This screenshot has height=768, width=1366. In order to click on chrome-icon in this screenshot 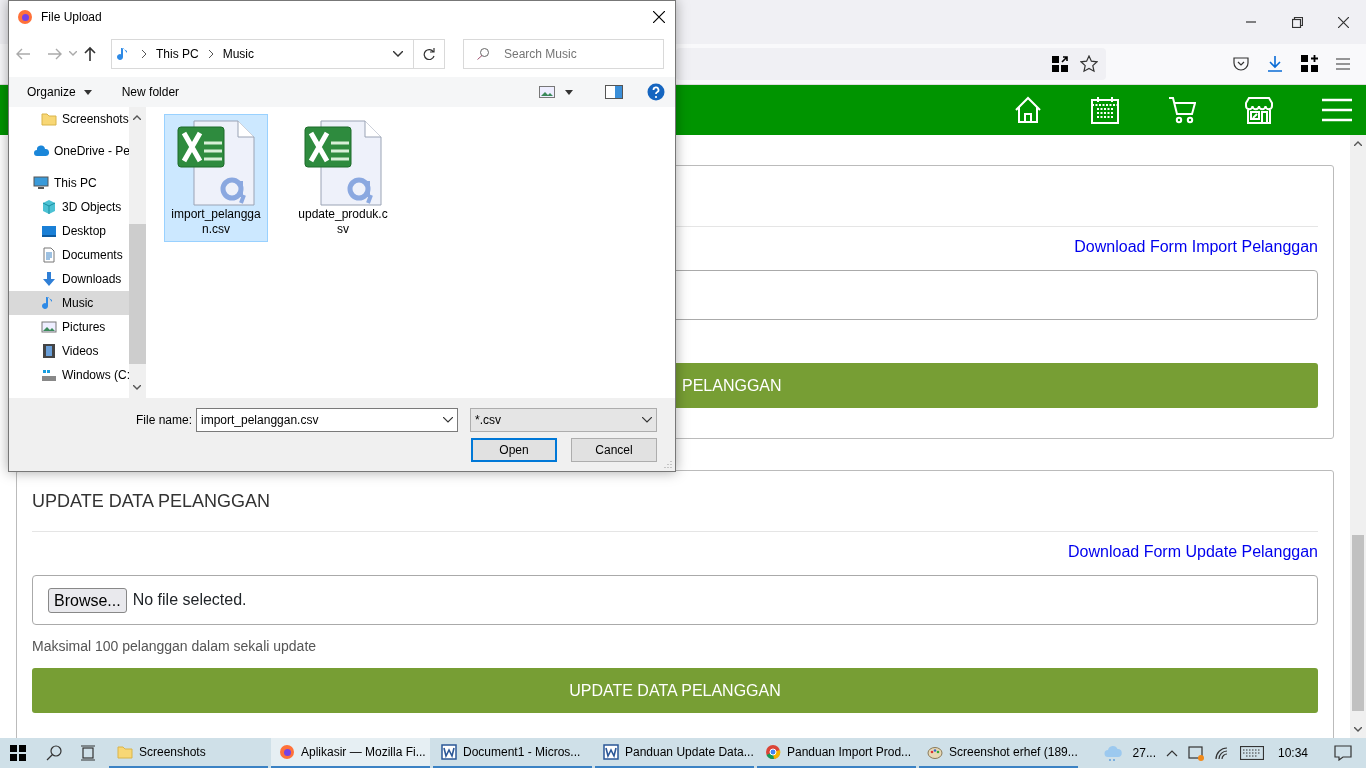, I will do `click(773, 752)`.